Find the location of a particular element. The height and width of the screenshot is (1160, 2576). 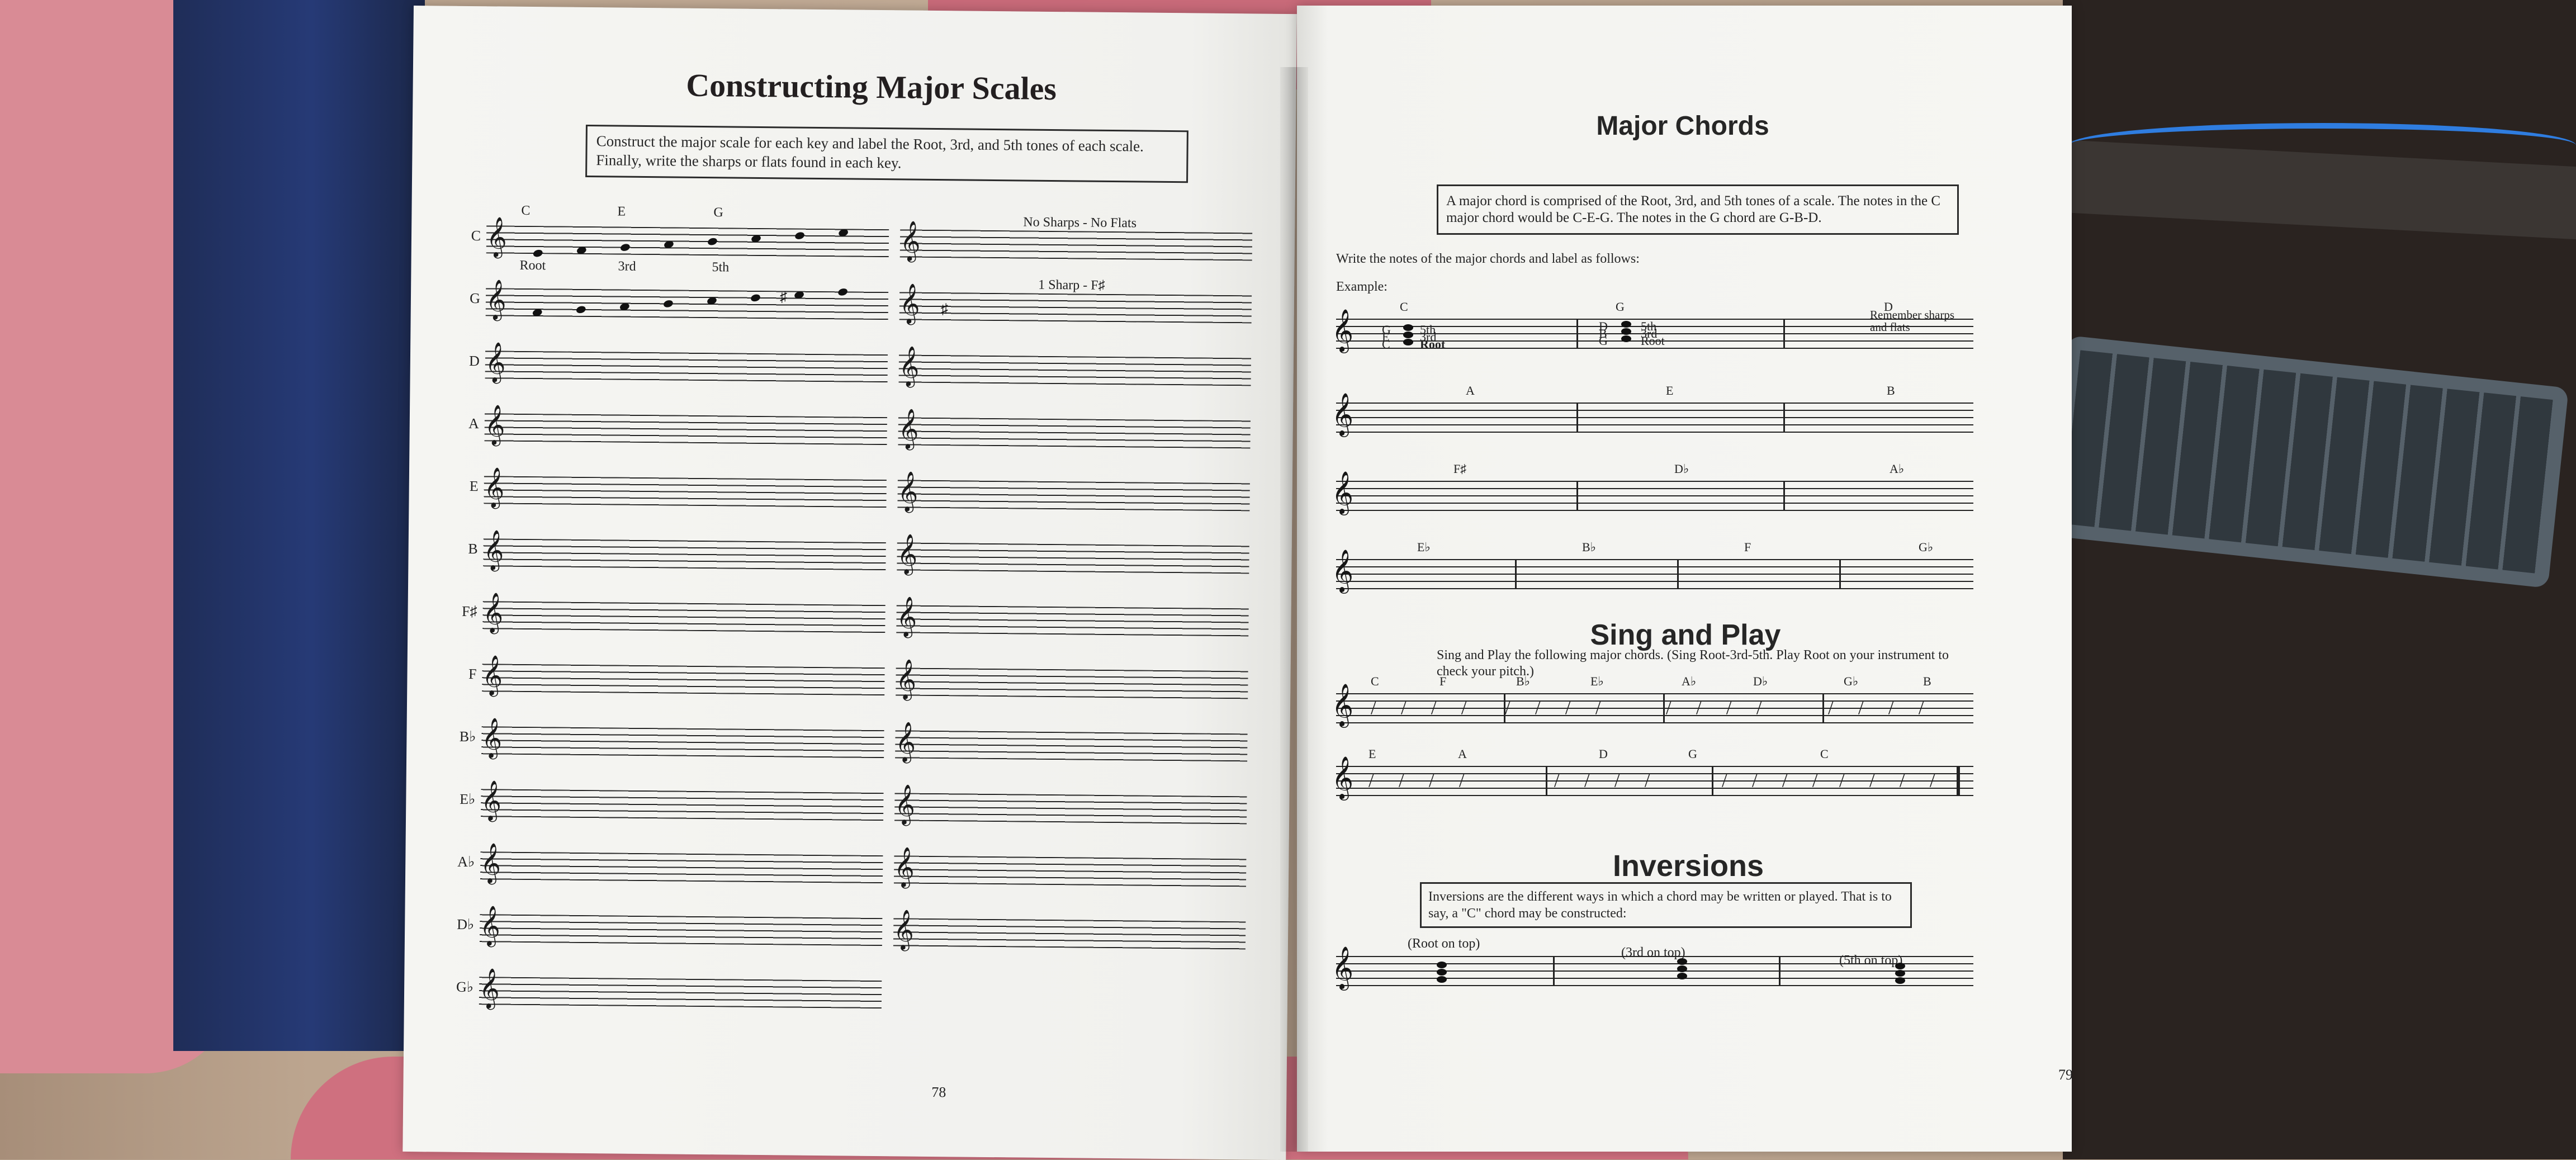

scale-row-d: D 𝄞 𝄞 is located at coordinates (856, 368).